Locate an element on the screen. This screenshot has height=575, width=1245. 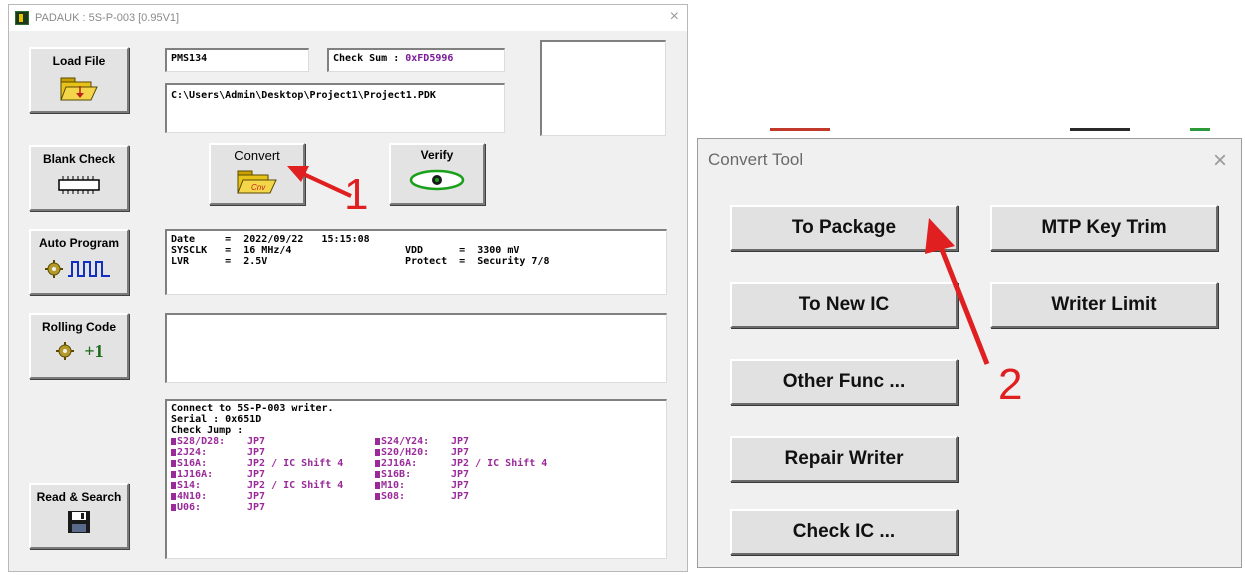
dialog-close-button: × is located at coordinates (1220, 161).